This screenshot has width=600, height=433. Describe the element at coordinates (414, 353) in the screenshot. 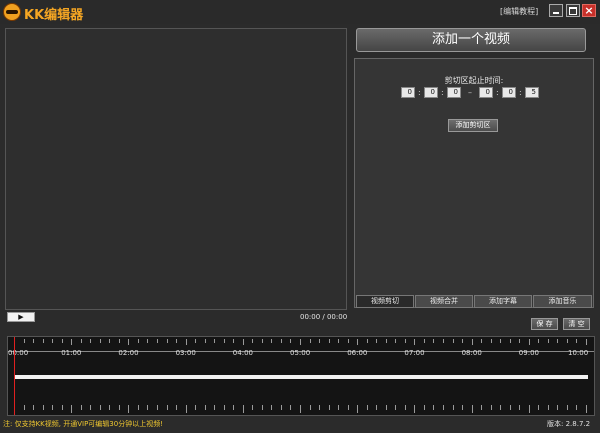

I see `timeline-label: 07:00` at that location.